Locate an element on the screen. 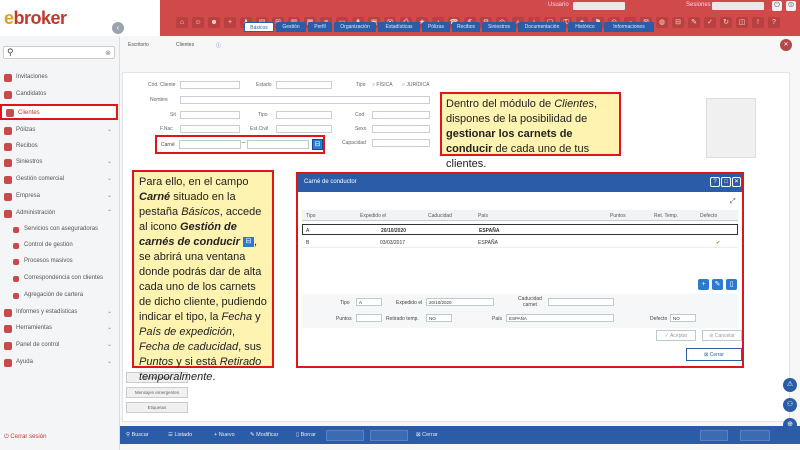  carne-input-from is located at coordinates (210, 144).